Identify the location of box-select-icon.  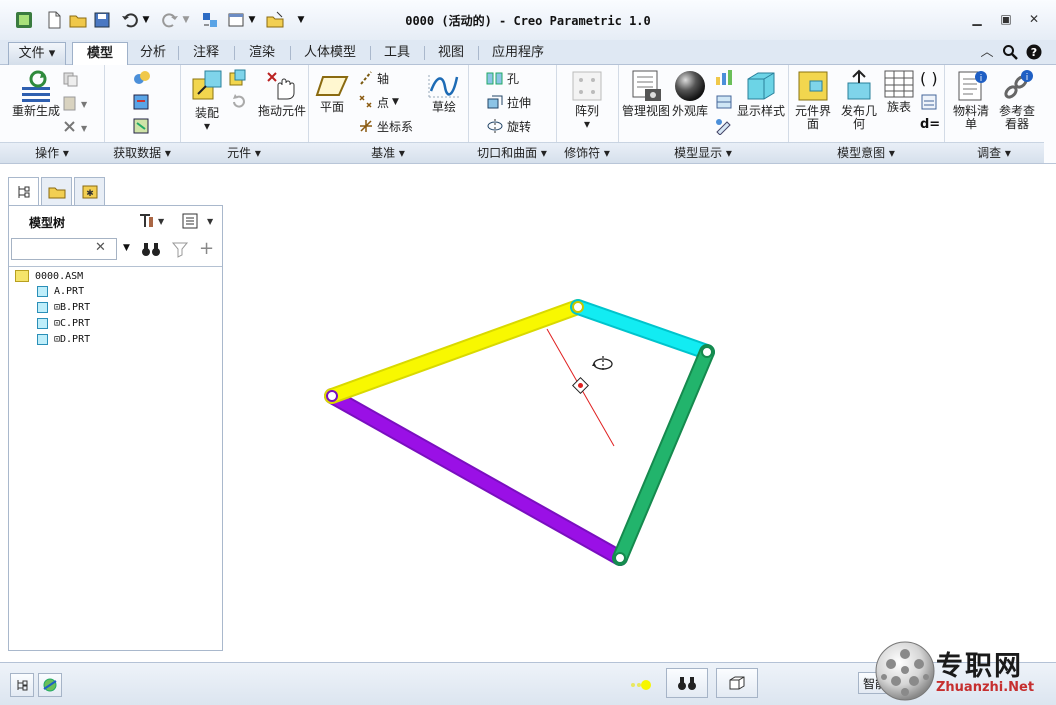
(737, 683).